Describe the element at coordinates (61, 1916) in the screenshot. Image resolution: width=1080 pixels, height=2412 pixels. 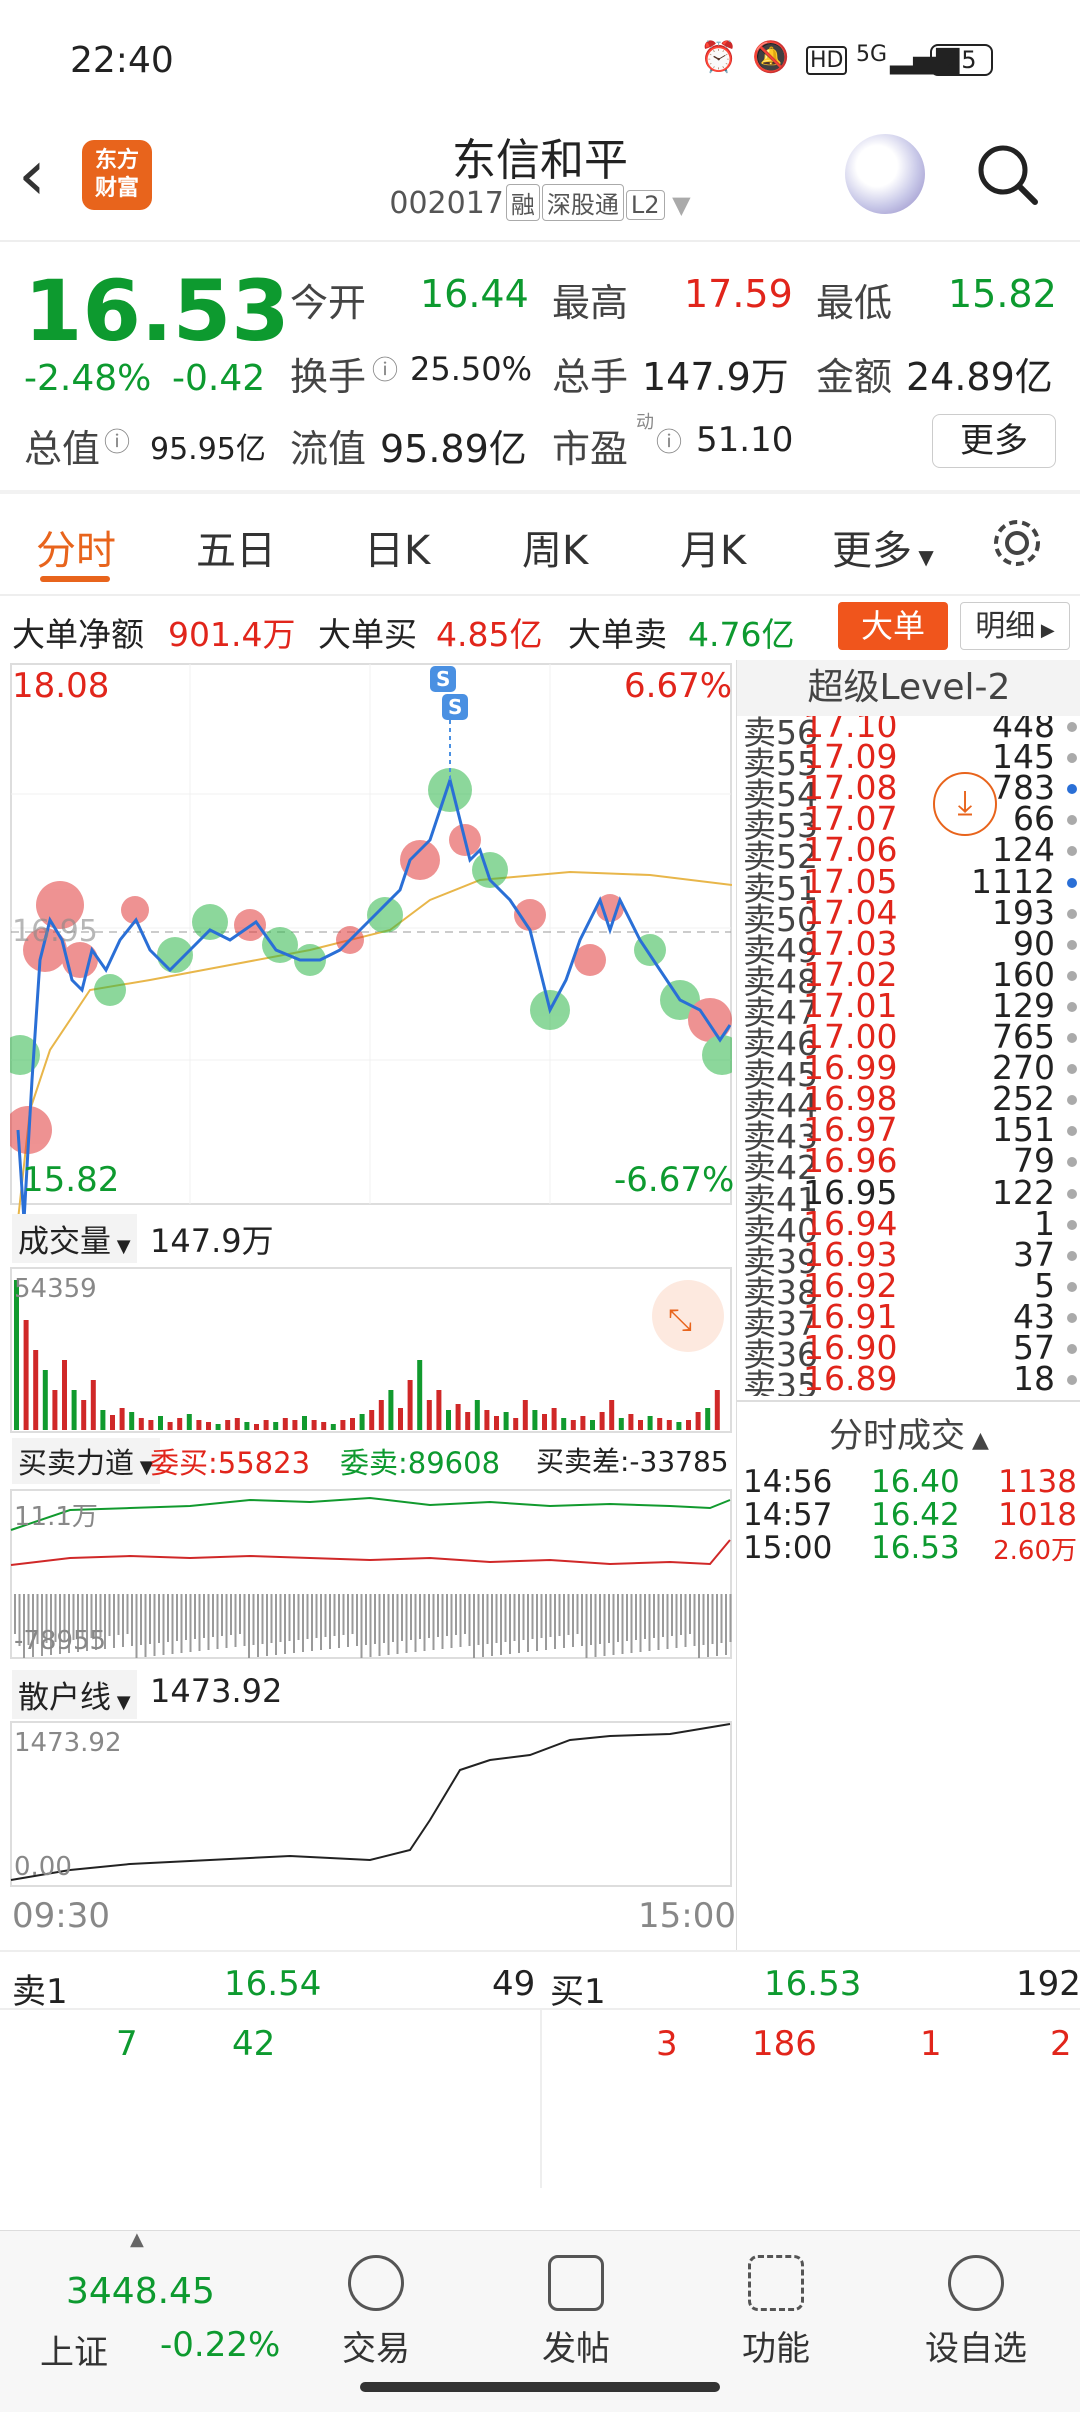
I see `time-start: 09:30` at that location.